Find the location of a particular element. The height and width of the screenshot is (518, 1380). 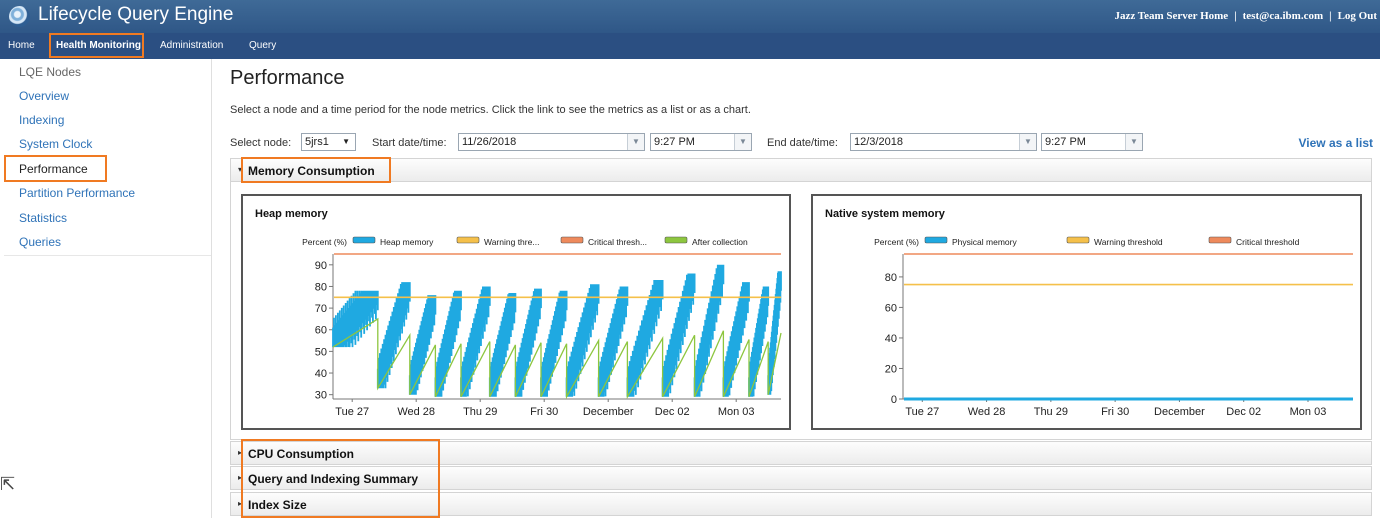

series-heap-memory is located at coordinates (557, 330).